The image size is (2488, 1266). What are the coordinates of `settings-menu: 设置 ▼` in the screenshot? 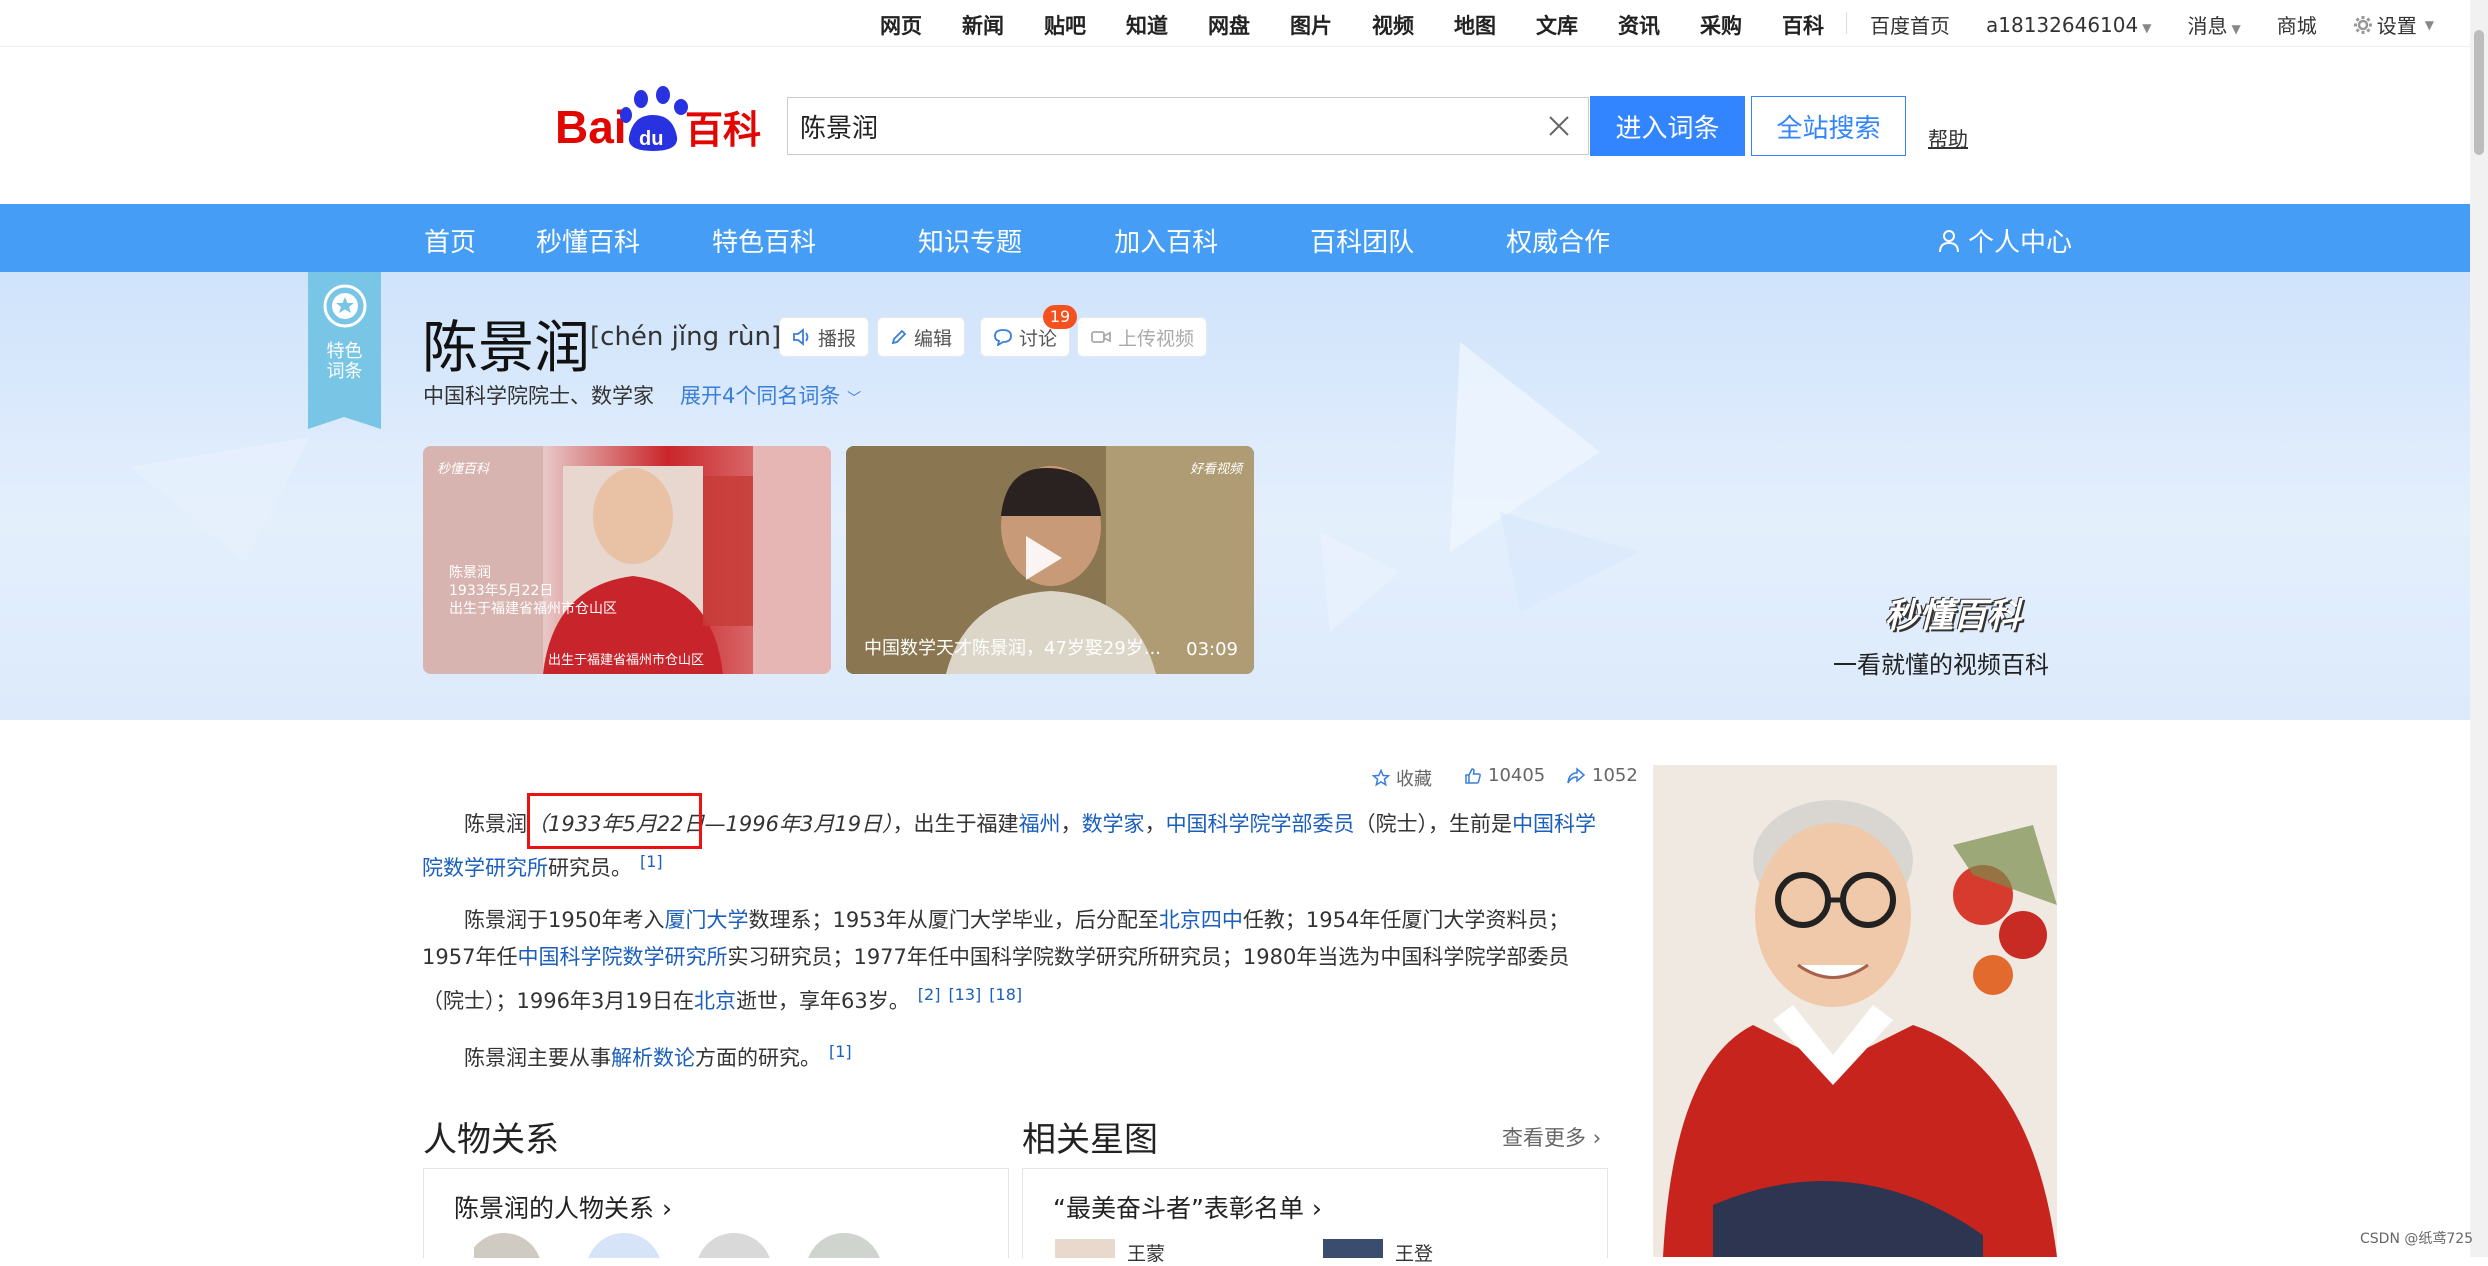 It's located at (2393, 24).